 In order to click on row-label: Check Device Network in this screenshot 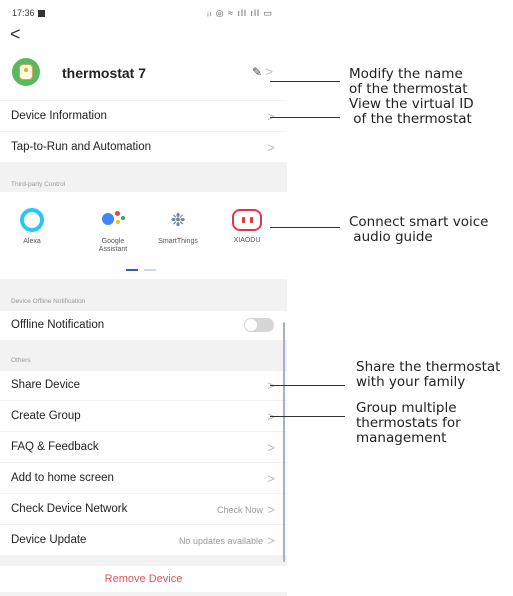, I will do `click(69, 509)`.